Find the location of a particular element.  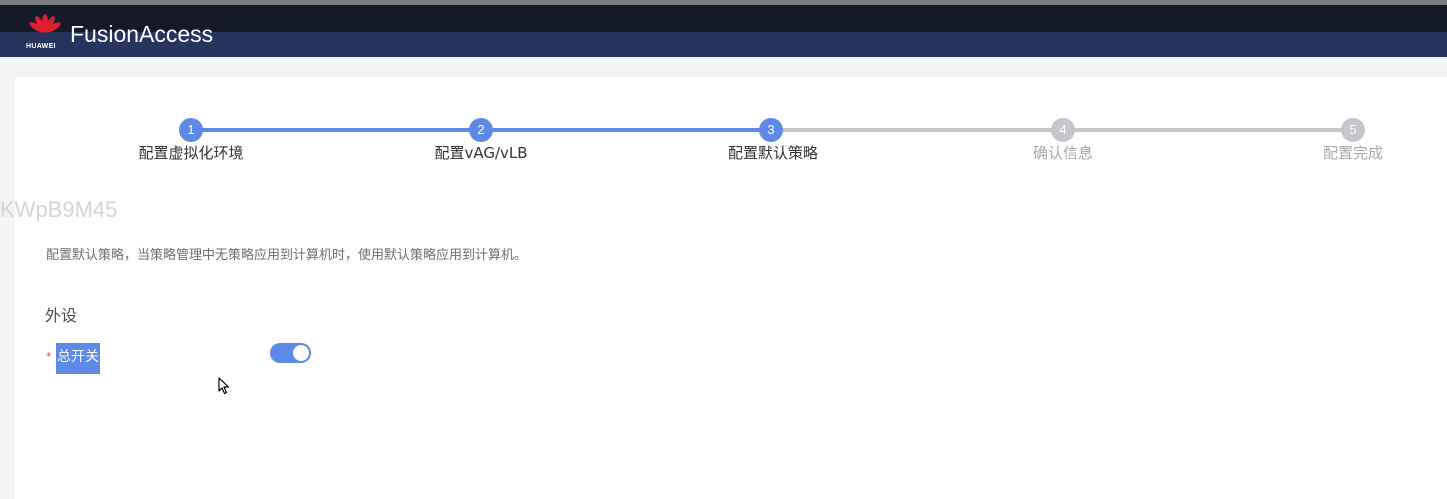

page-description: 配置默认策略，当策略管理中无策略应用到计算机时，使用默认策略应用到计算机。 is located at coordinates (287, 255).